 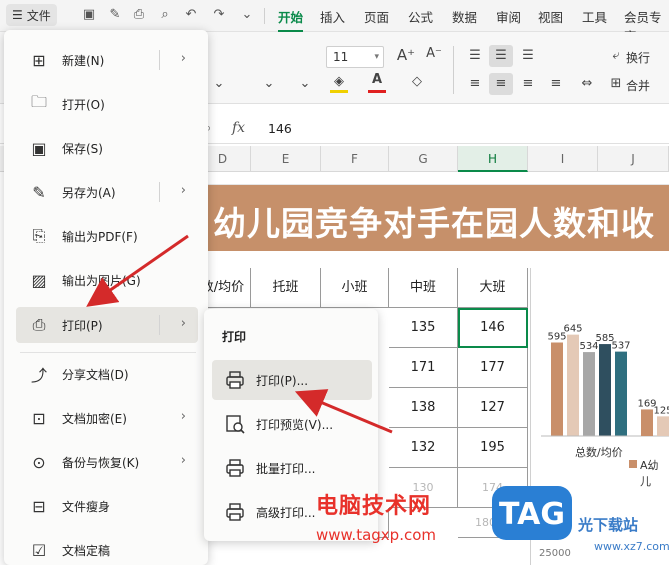 I want to click on table-header-cell: 小班, so click(x=355, y=288).